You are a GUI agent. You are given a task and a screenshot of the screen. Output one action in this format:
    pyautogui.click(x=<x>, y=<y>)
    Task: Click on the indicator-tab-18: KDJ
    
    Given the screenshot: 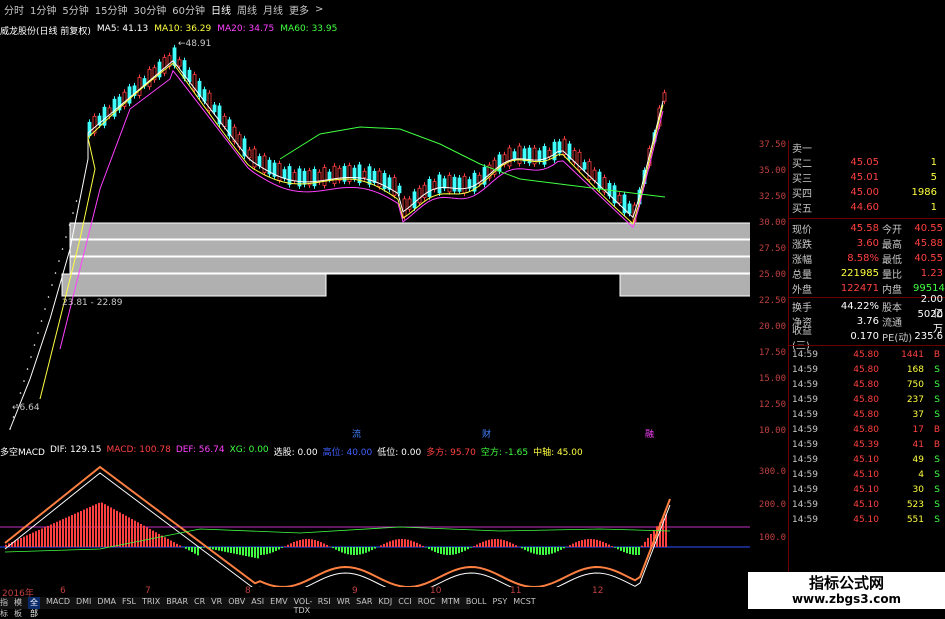 What is the action you would take?
    pyautogui.click(x=385, y=603)
    